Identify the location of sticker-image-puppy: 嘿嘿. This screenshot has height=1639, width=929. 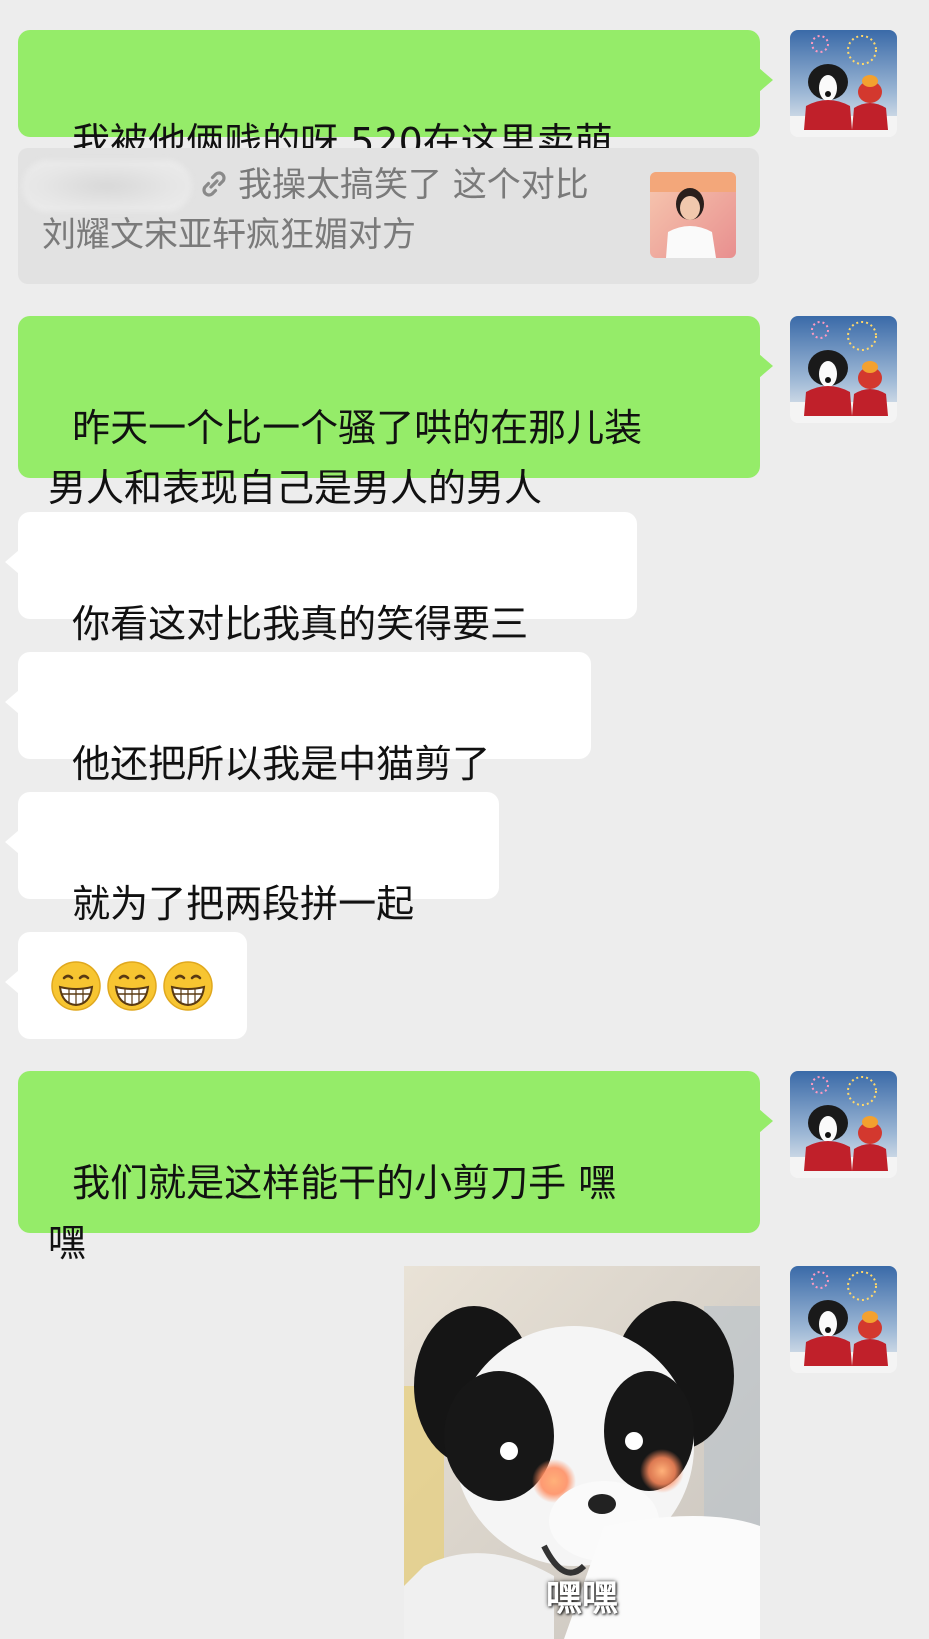
(582, 1452).